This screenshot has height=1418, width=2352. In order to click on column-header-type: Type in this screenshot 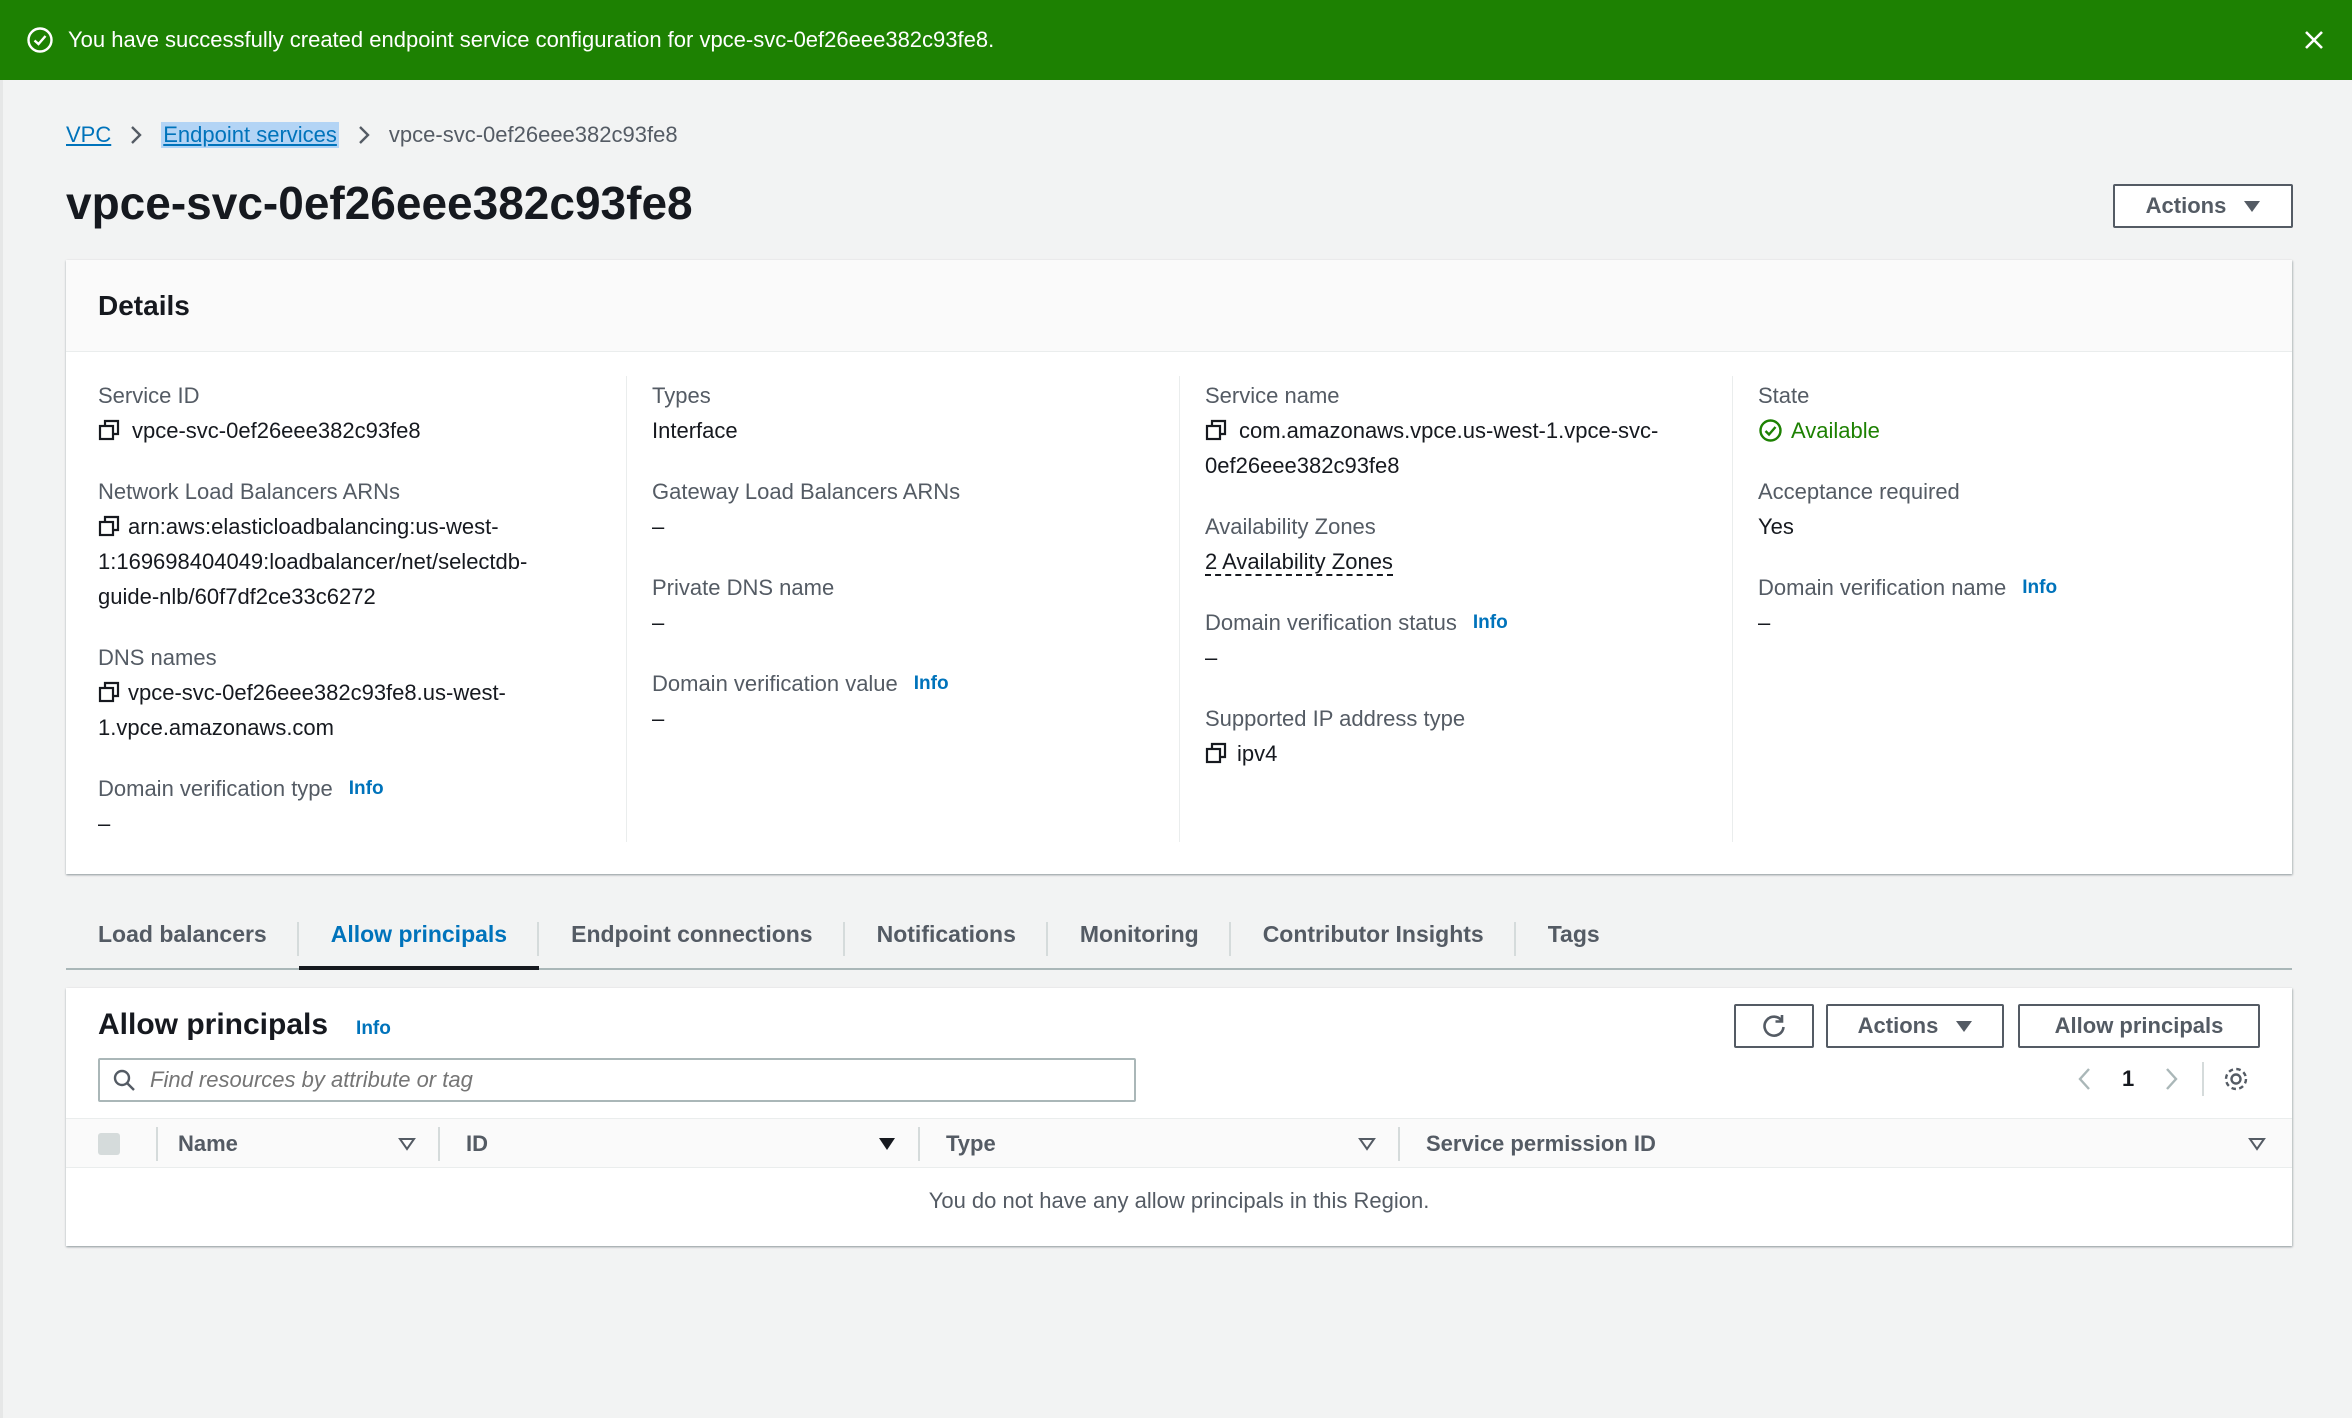, I will do `click(971, 1144)`.